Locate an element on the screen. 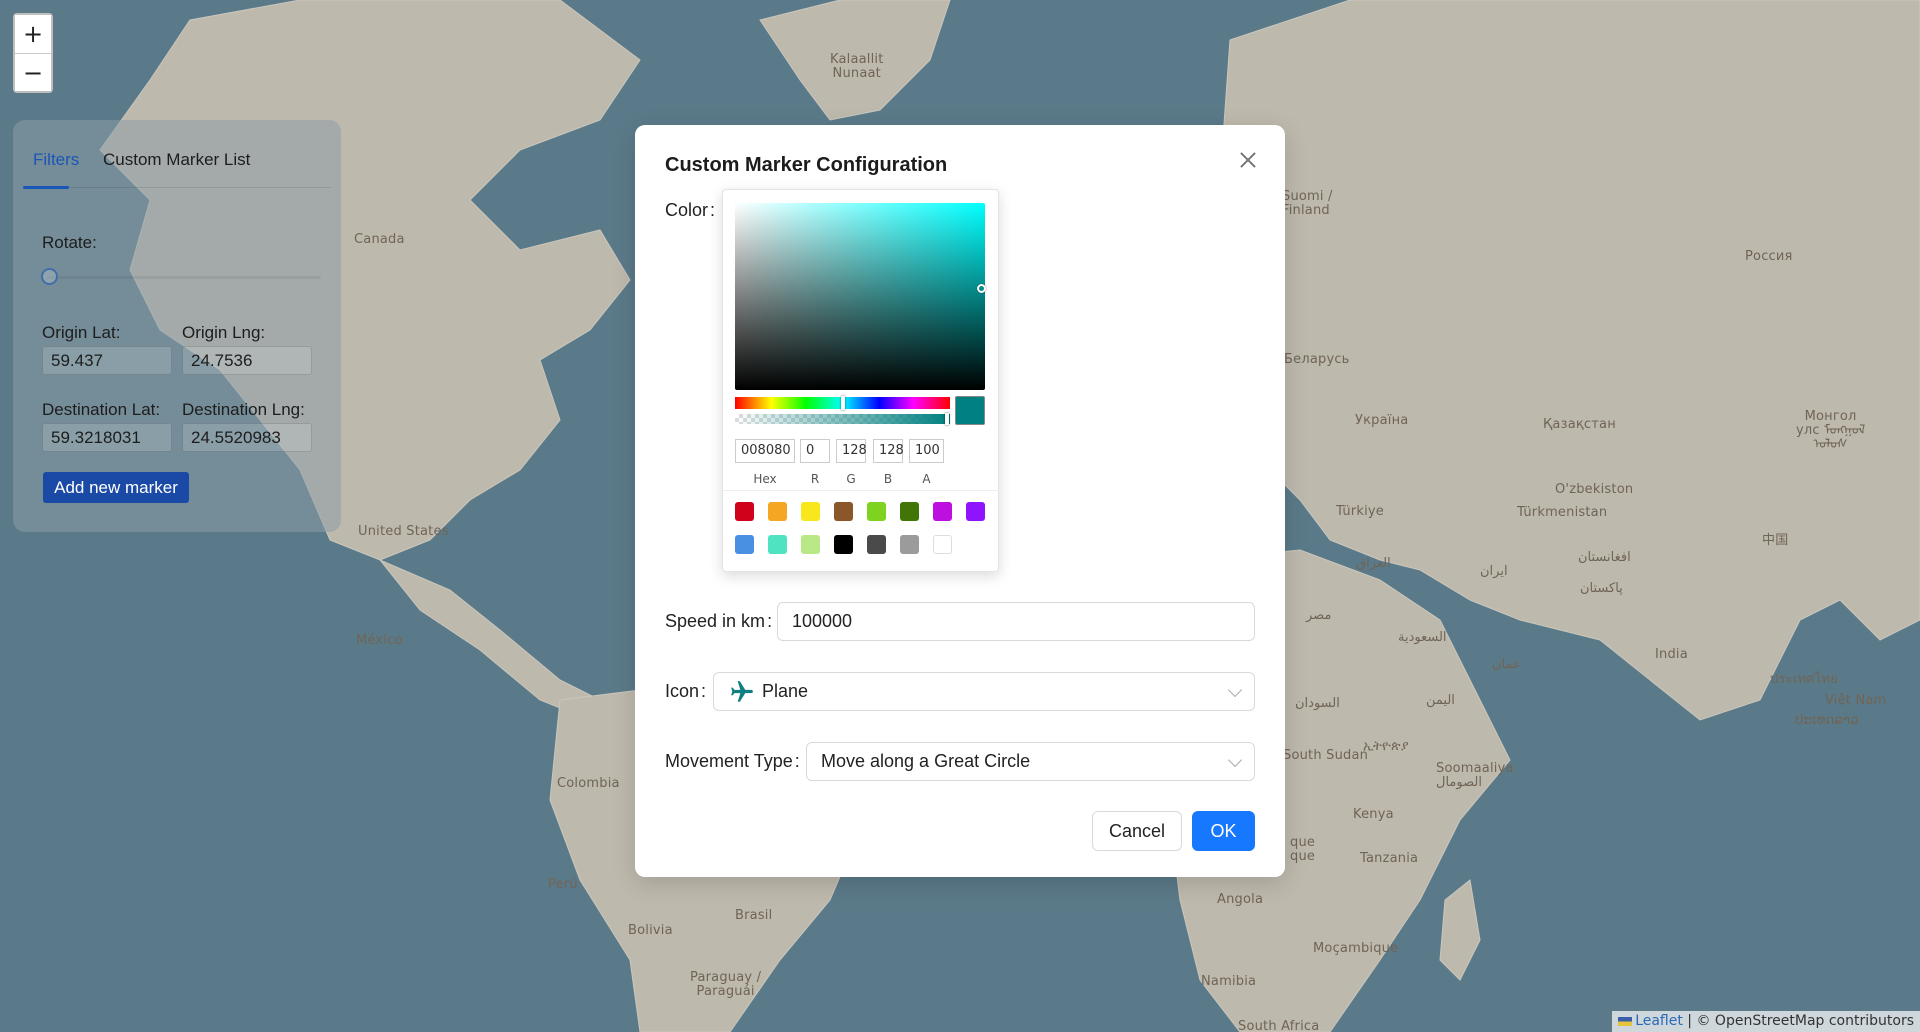 This screenshot has height=1032, width=1920. alpha-label: A is located at coordinates (926, 479).